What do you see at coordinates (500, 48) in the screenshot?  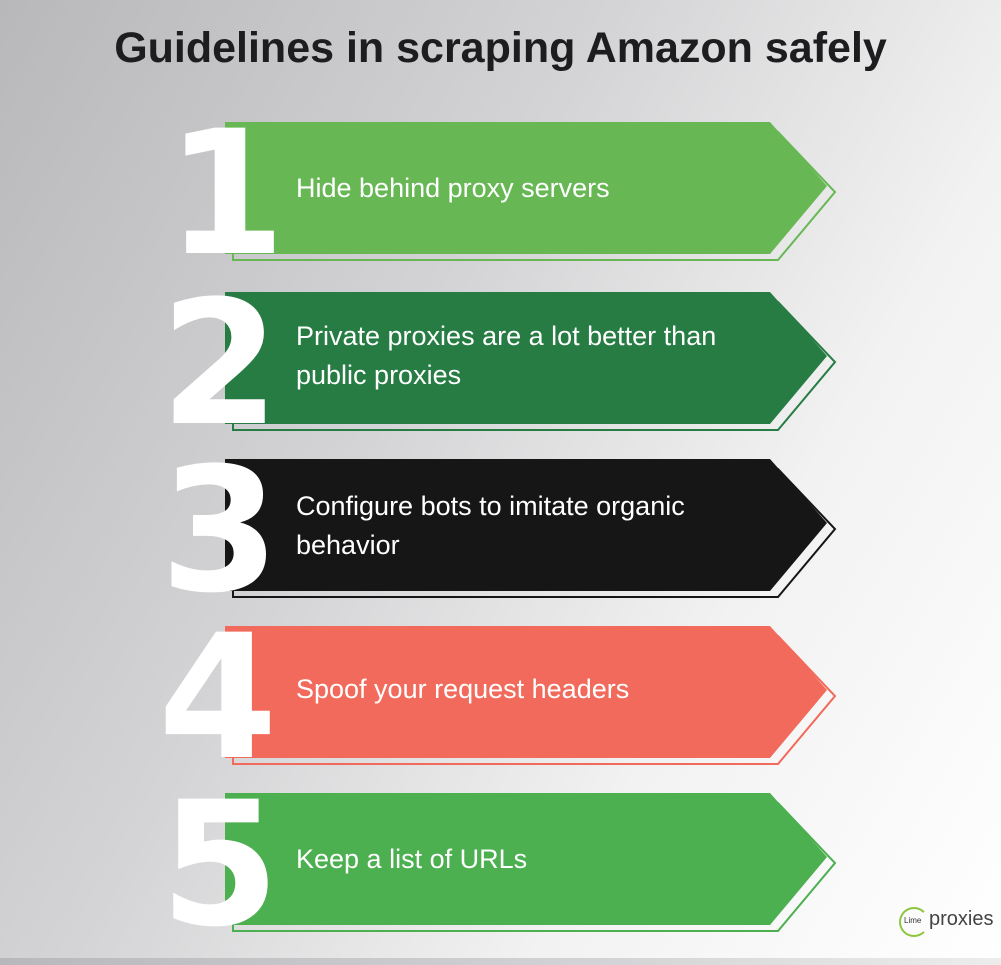 I see `page-title: Guidelines in scraping Amazon safely` at bounding box center [500, 48].